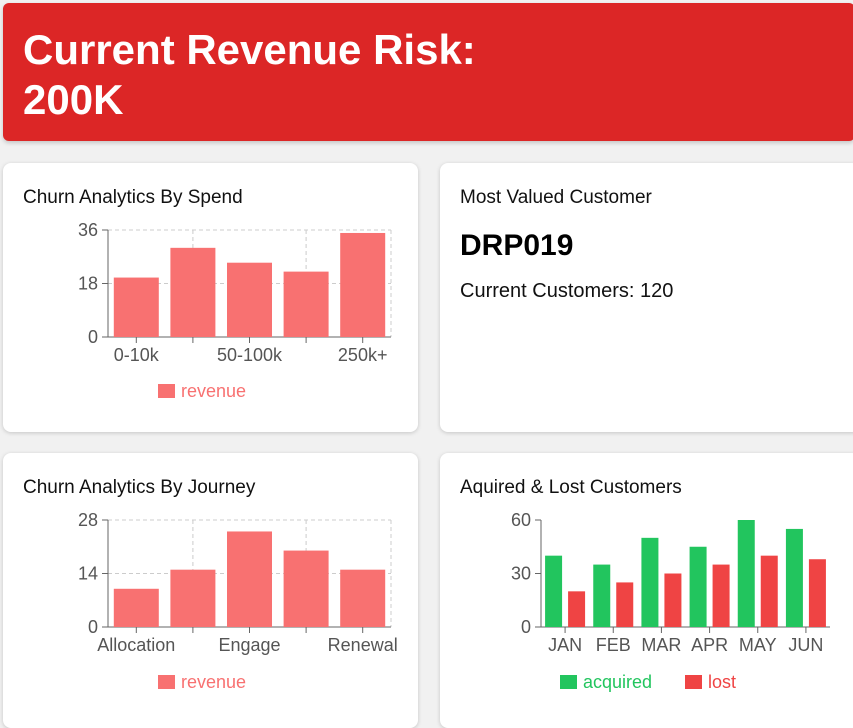 This screenshot has height=728, width=853. What do you see at coordinates (661, 645) in the screenshot?
I see `x-tick-label: MAR` at bounding box center [661, 645].